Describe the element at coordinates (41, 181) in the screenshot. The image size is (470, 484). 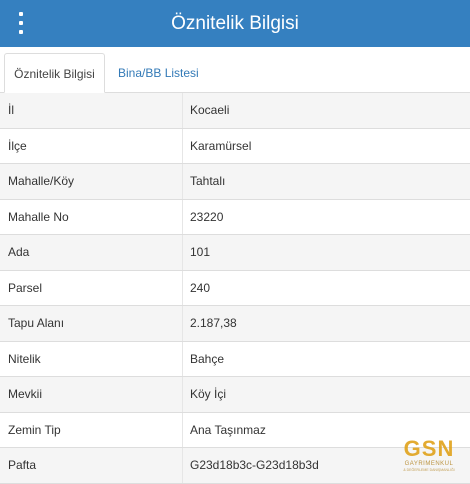
I see `attribute-key: Mahalle/Köy` at that location.